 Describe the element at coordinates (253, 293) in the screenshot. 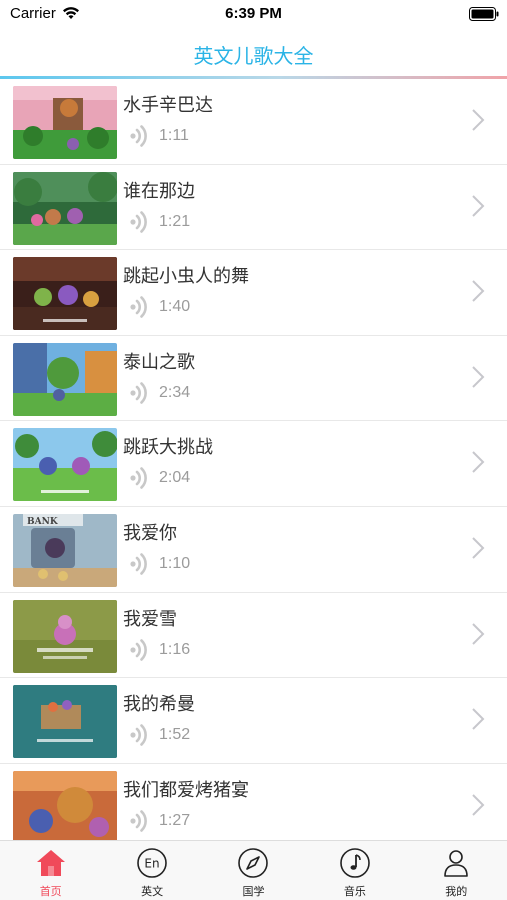

I see `song-row: 跳起小虫人的舞 1:40` at that location.